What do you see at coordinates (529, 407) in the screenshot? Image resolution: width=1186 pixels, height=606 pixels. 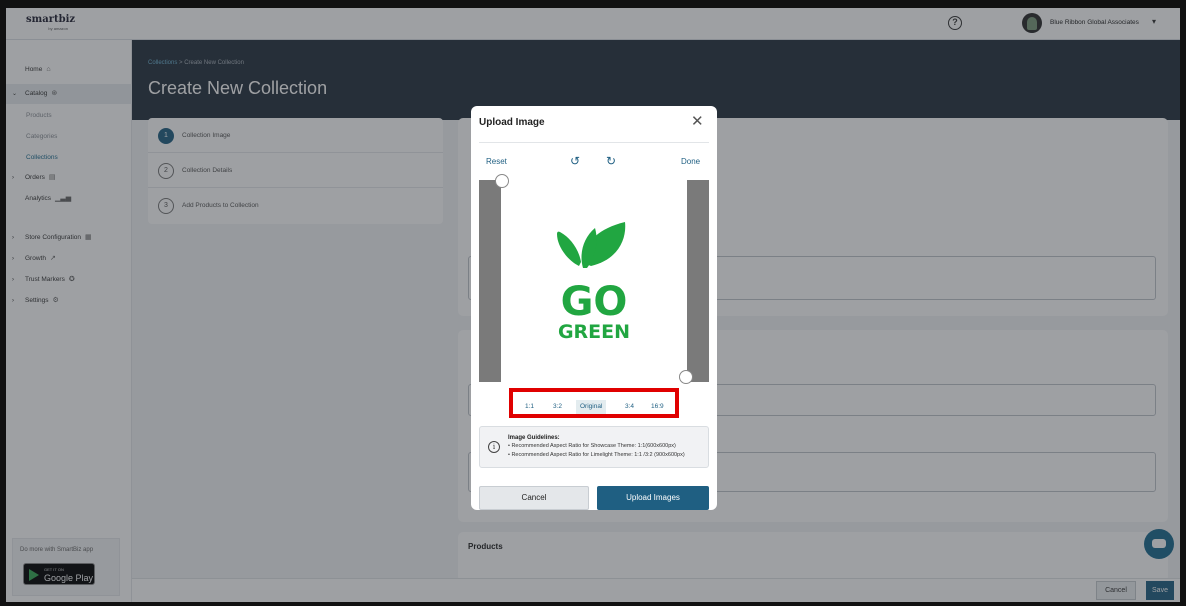 I see `ratio-1-1: 1:1` at bounding box center [529, 407].